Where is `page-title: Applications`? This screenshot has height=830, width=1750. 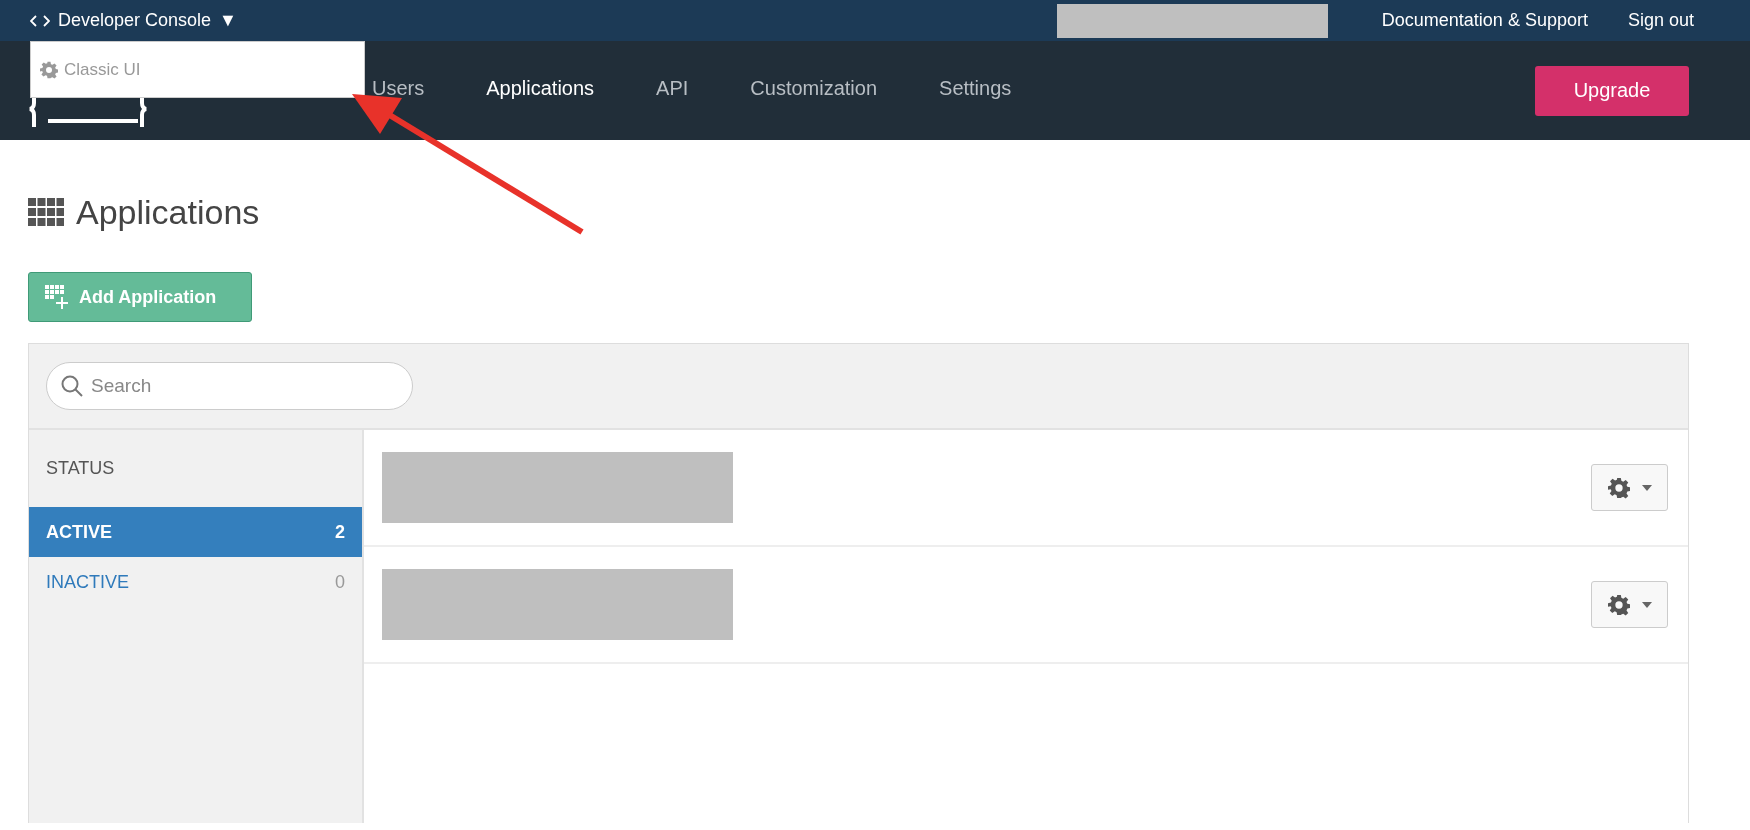
page-title: Applications is located at coordinates (168, 212).